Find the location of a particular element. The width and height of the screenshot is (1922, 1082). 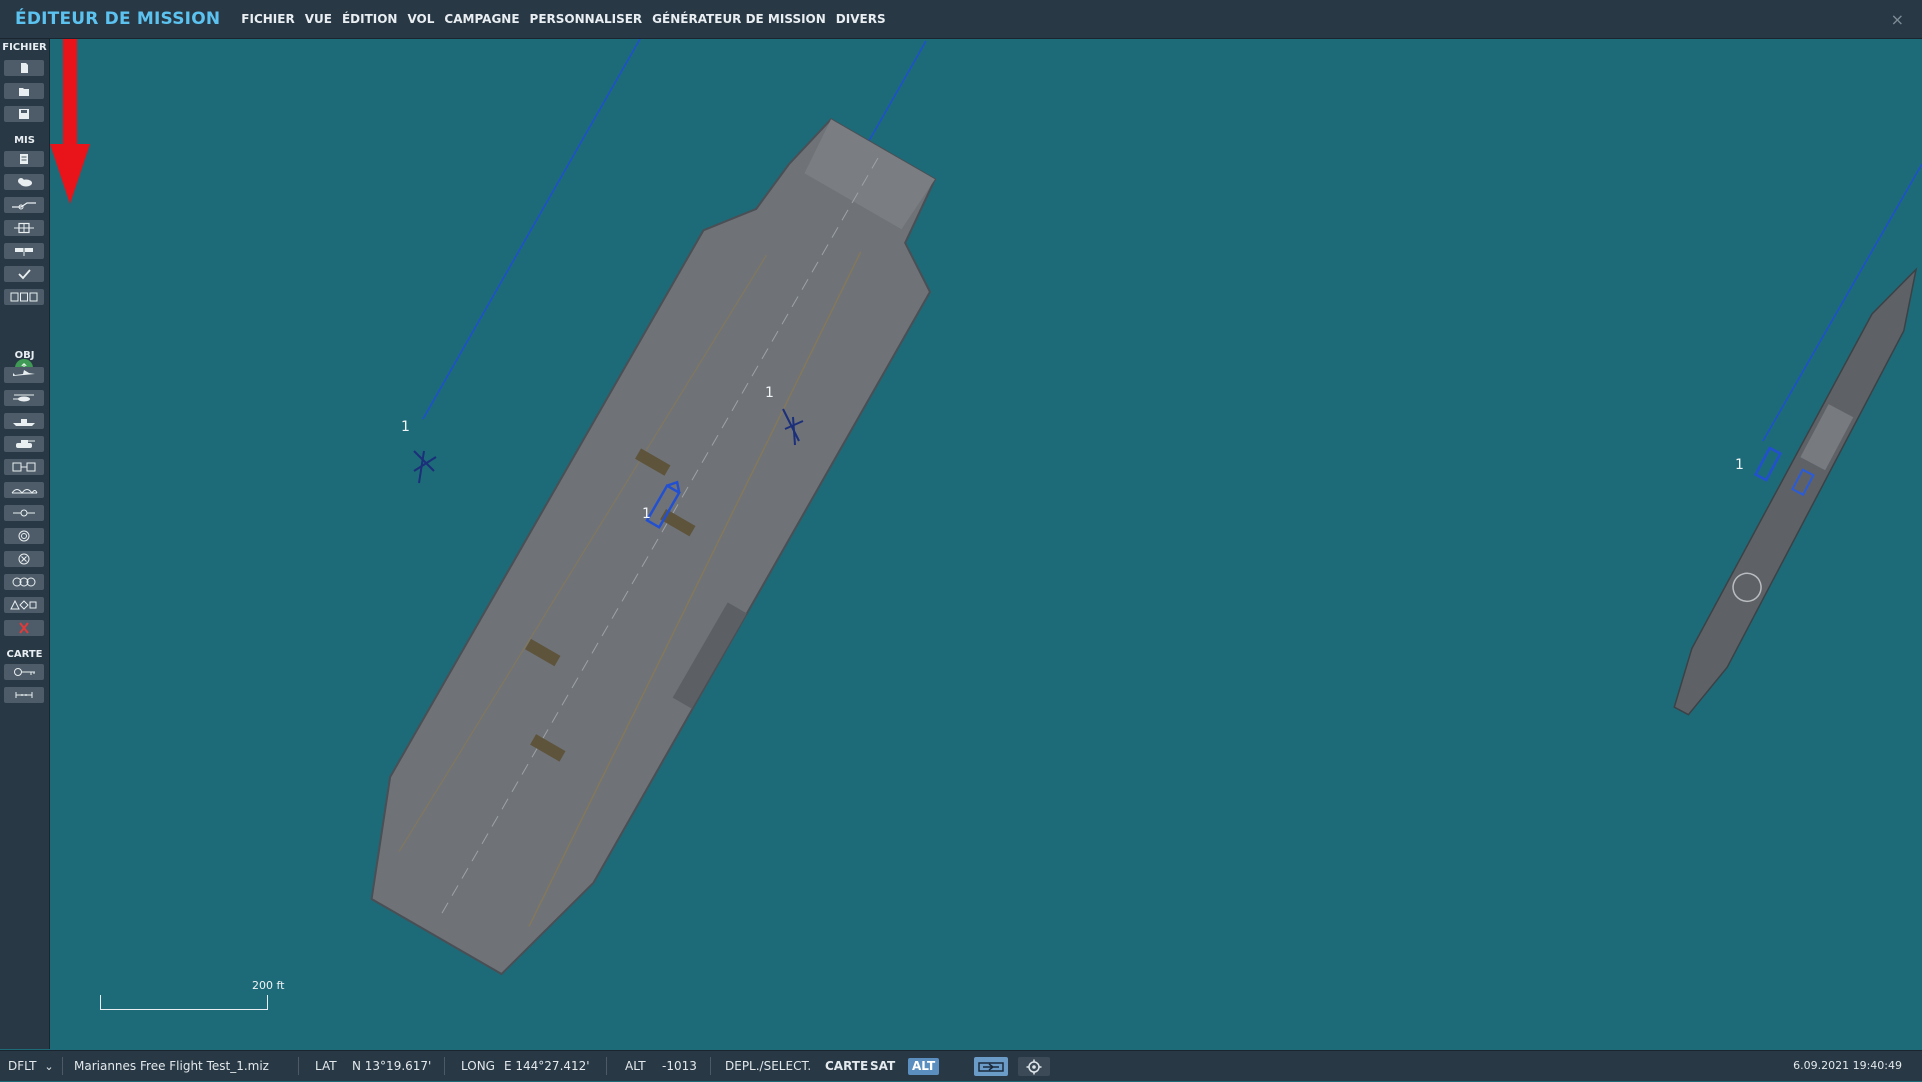

destroyer-unit-marker is located at coordinates (1768, 464).